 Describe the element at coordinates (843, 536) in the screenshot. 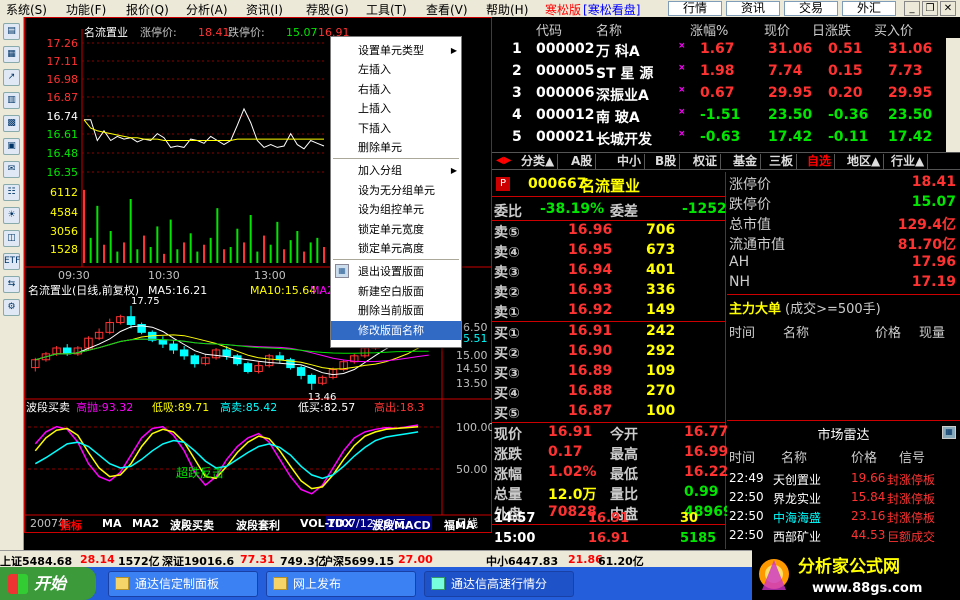

I see `radar-row: 22:50 西部矿业 44.53 巨额成交` at that location.